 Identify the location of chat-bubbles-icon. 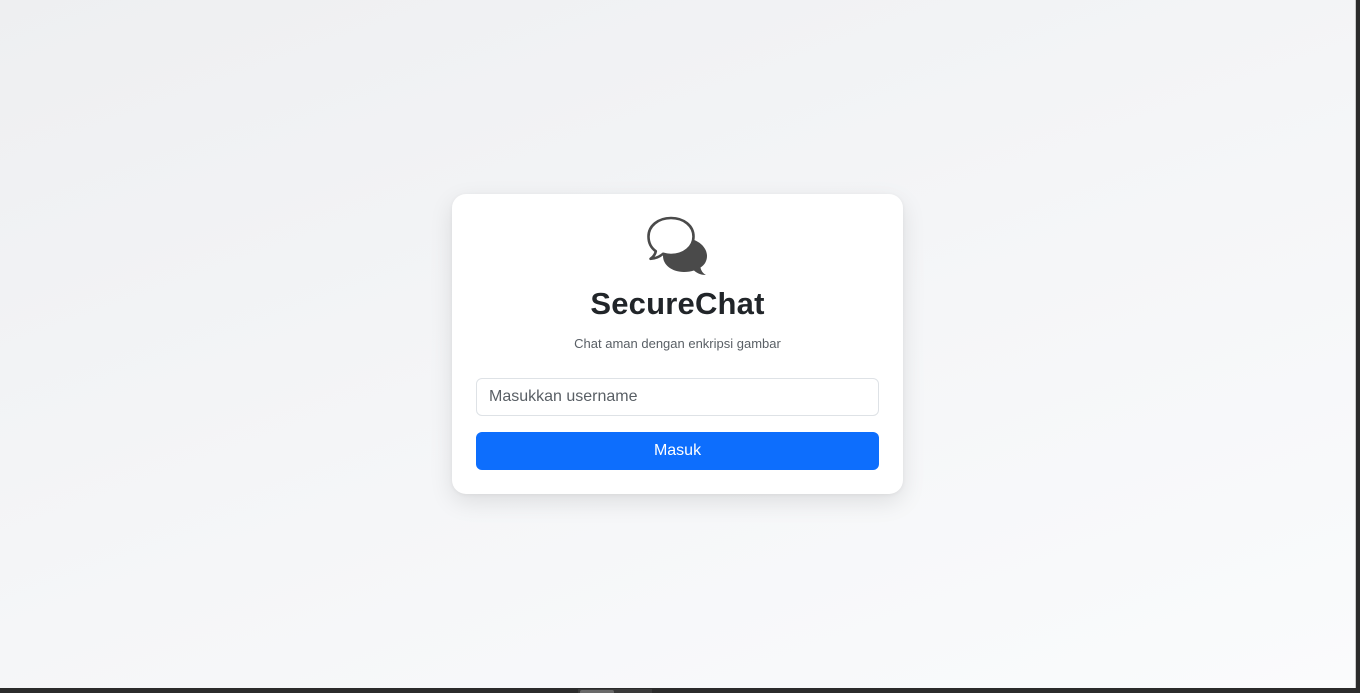
(677, 245).